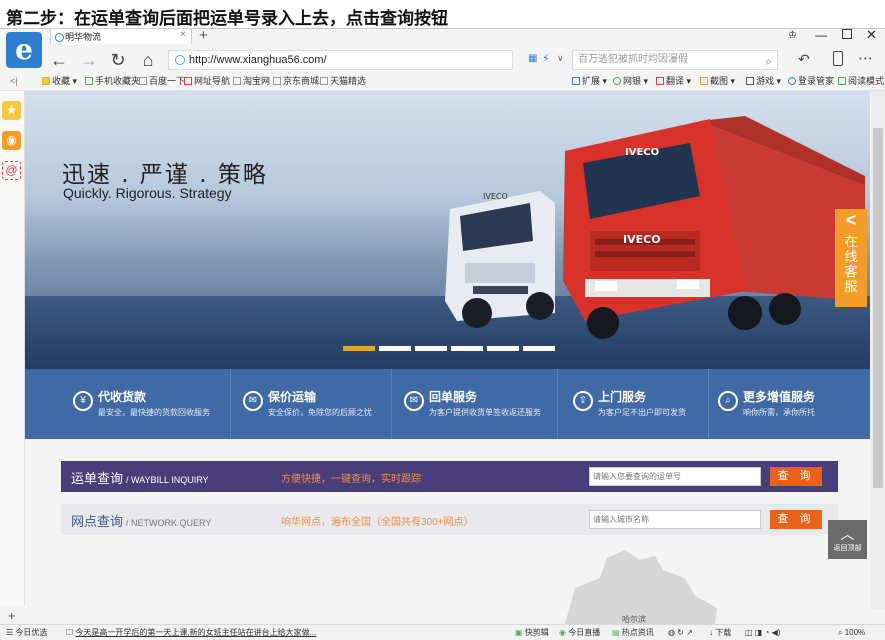 The width and height of the screenshot is (885, 640). What do you see at coordinates (311, 404) in the screenshot?
I see `service-item-insured: ✉ 保价运输 安全保价，免除您的后顾之忧` at bounding box center [311, 404].